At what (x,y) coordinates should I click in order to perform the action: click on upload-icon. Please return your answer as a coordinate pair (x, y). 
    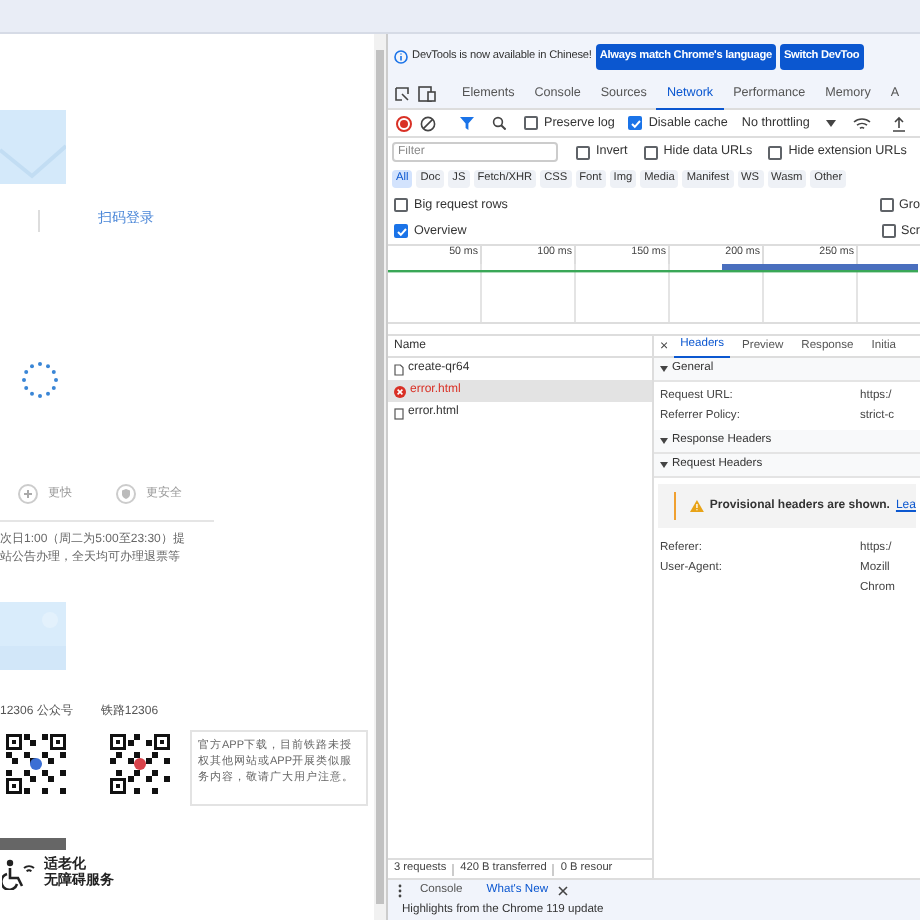
    Looking at the image, I should click on (898, 123).